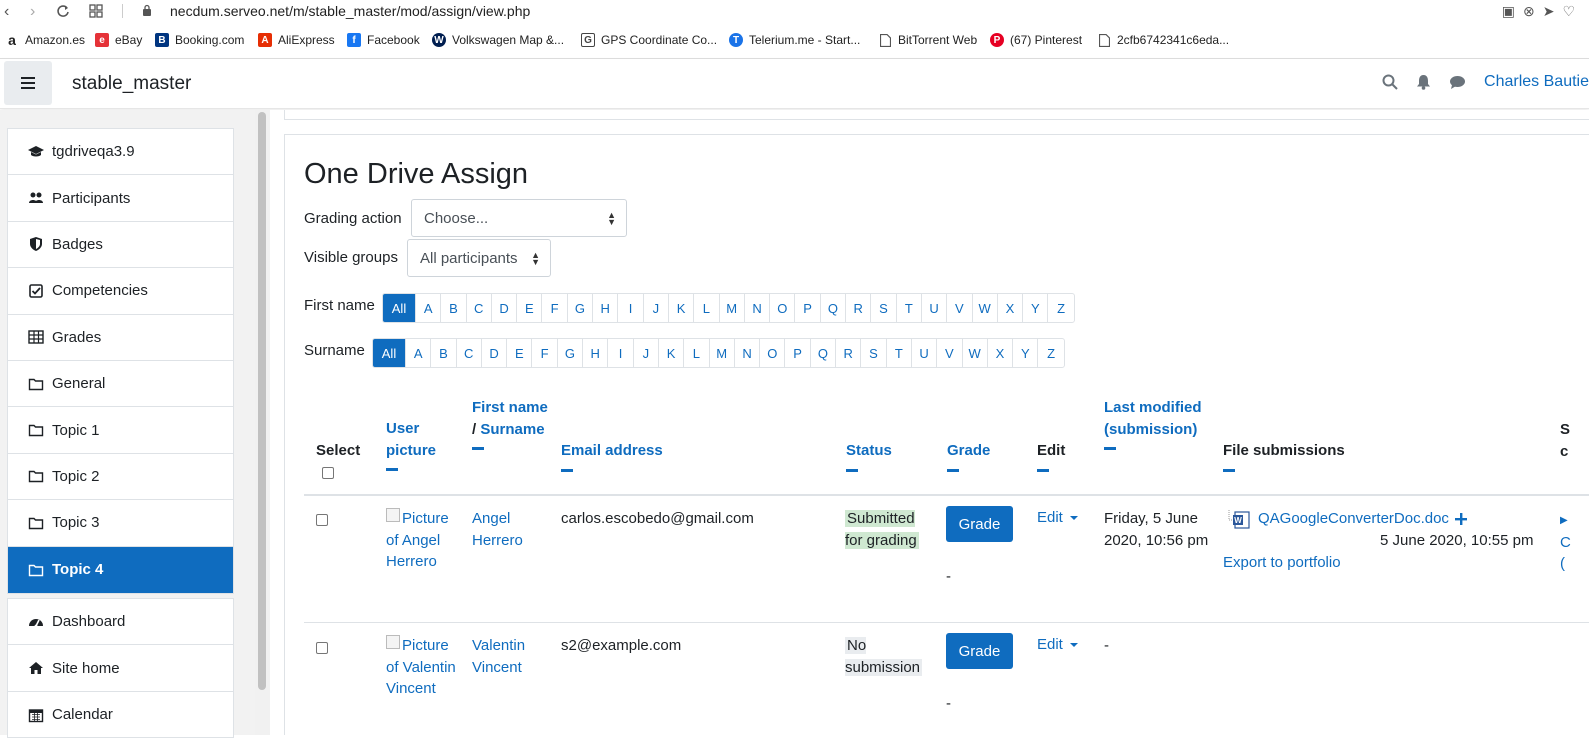 Image resolution: width=1589 pixels, height=738 pixels. I want to click on first-name-initial-j: J, so click(656, 308).